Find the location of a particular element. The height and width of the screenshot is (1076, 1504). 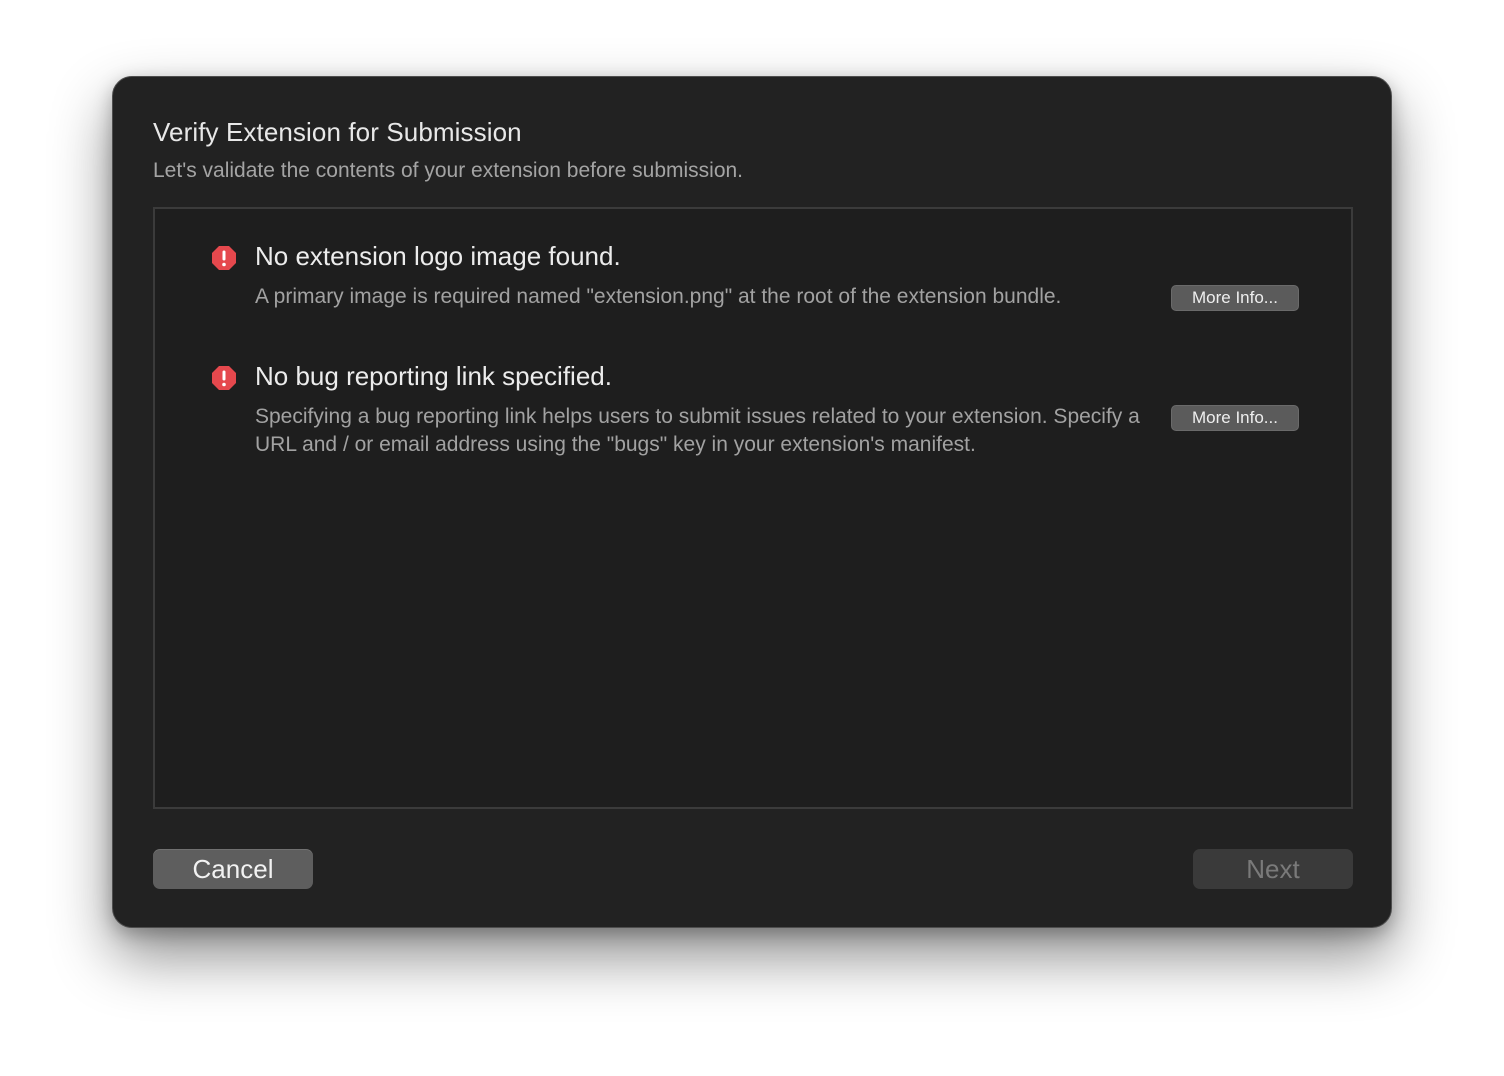

cancel-button: Cancel is located at coordinates (233, 869).